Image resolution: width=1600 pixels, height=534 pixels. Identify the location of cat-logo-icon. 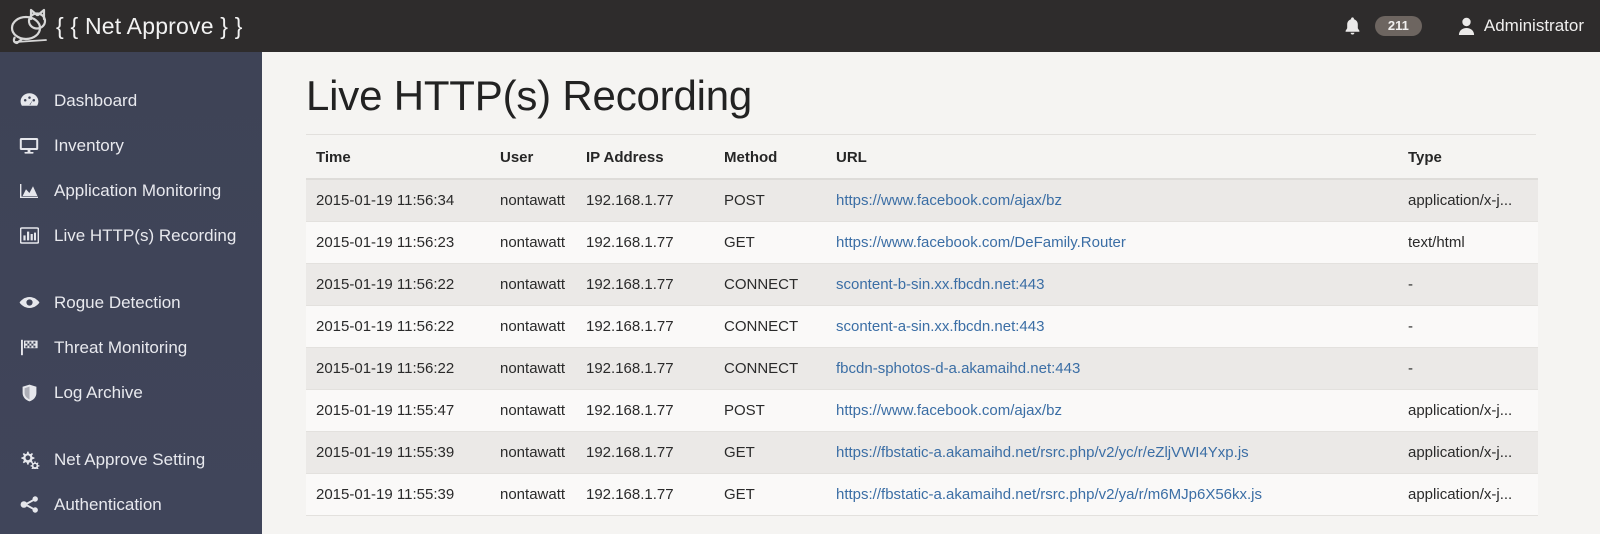
(29, 26).